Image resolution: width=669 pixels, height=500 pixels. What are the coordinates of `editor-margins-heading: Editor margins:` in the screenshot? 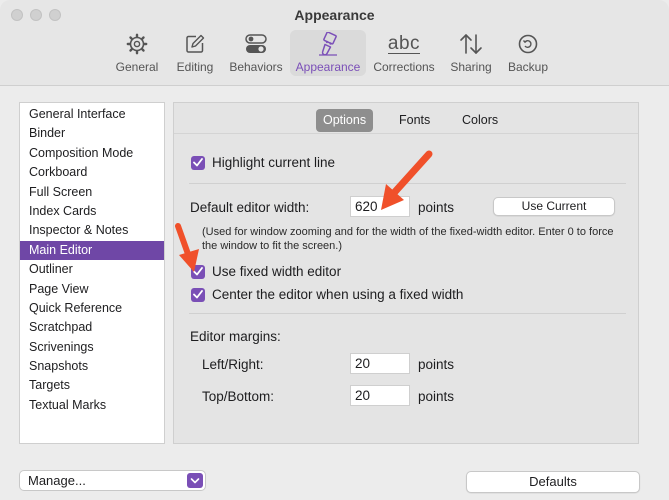 It's located at (235, 336).